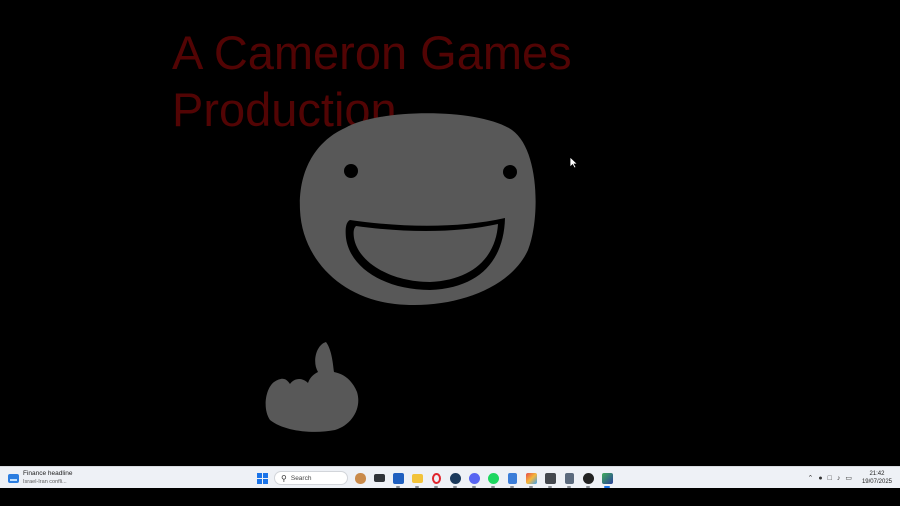  I want to click on task-view-icon, so click(379, 478).